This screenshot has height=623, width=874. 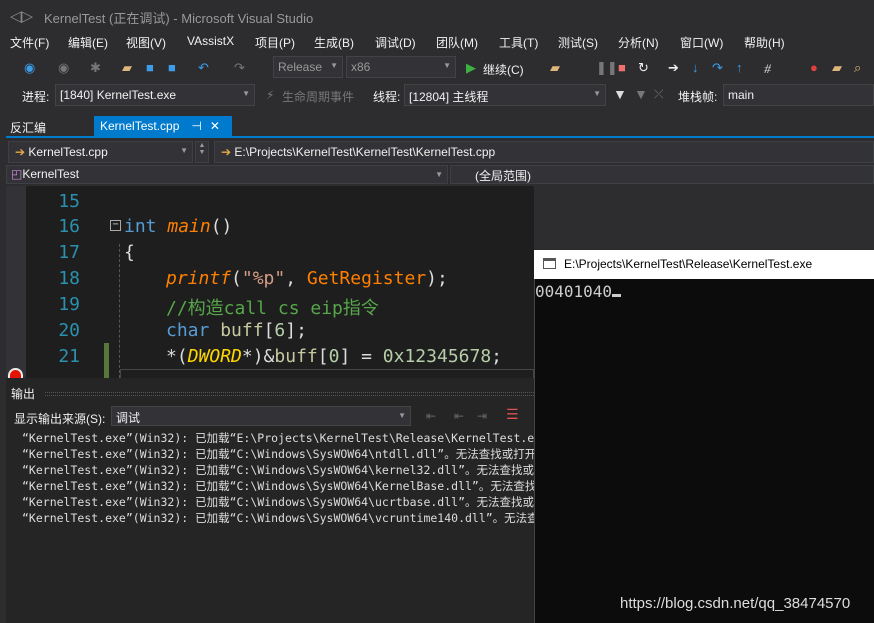 What do you see at coordinates (118, 95) in the screenshot?
I see `process-value: [1840] KernelTest.exe` at bounding box center [118, 95].